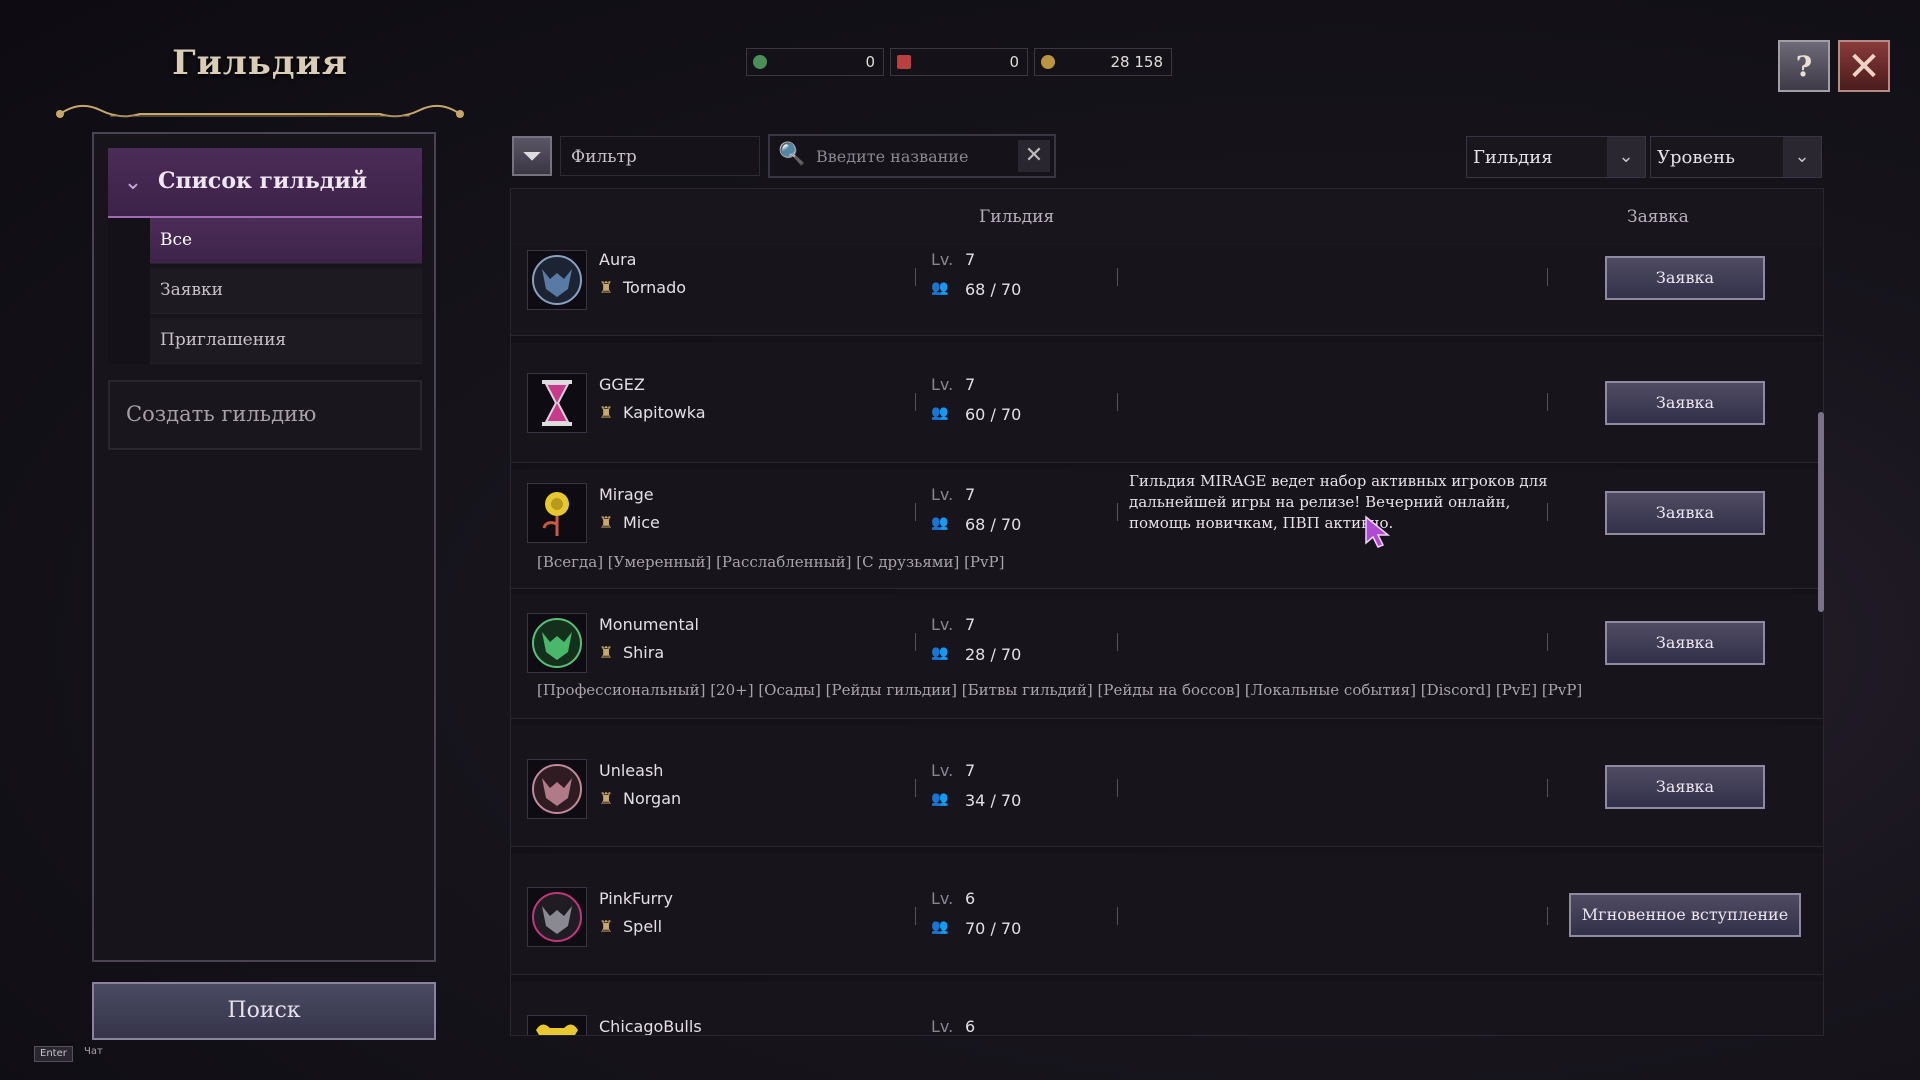  I want to click on clear-search-button: ✕, so click(1034, 156).